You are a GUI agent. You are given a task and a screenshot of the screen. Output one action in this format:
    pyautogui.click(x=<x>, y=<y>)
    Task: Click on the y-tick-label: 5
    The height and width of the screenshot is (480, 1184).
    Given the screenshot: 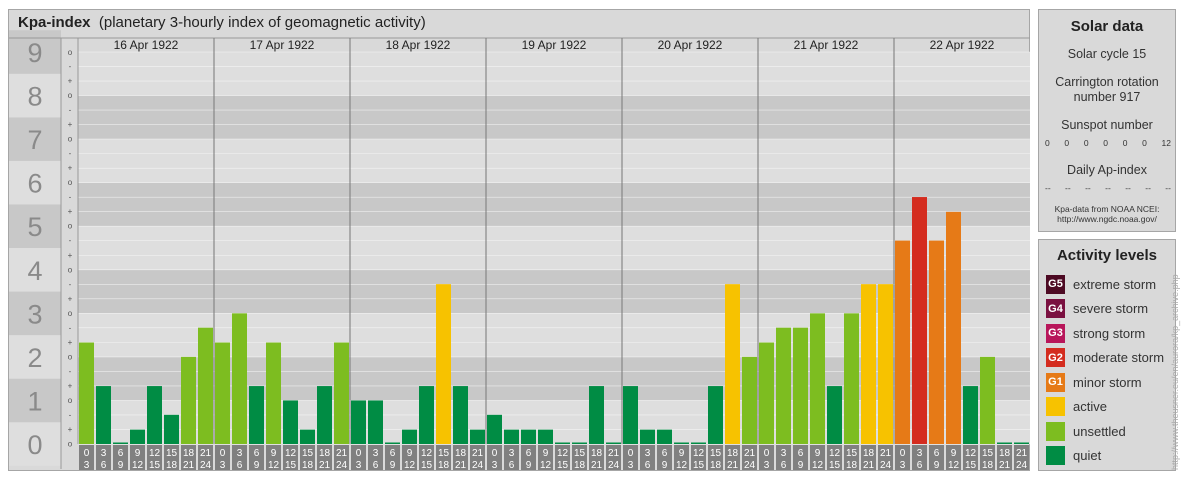 What is the action you would take?
    pyautogui.click(x=34, y=227)
    